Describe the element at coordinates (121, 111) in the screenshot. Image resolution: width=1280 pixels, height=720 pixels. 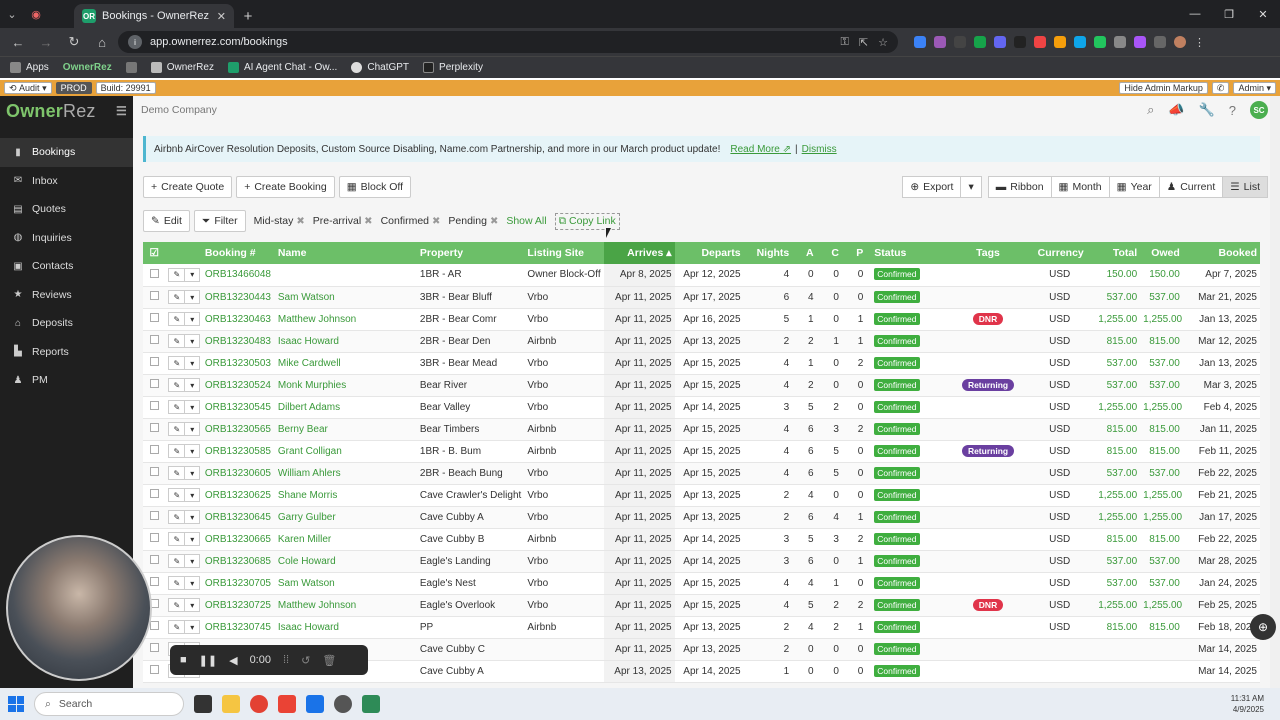
I see `sidebar-toggle-icon: ☰` at that location.